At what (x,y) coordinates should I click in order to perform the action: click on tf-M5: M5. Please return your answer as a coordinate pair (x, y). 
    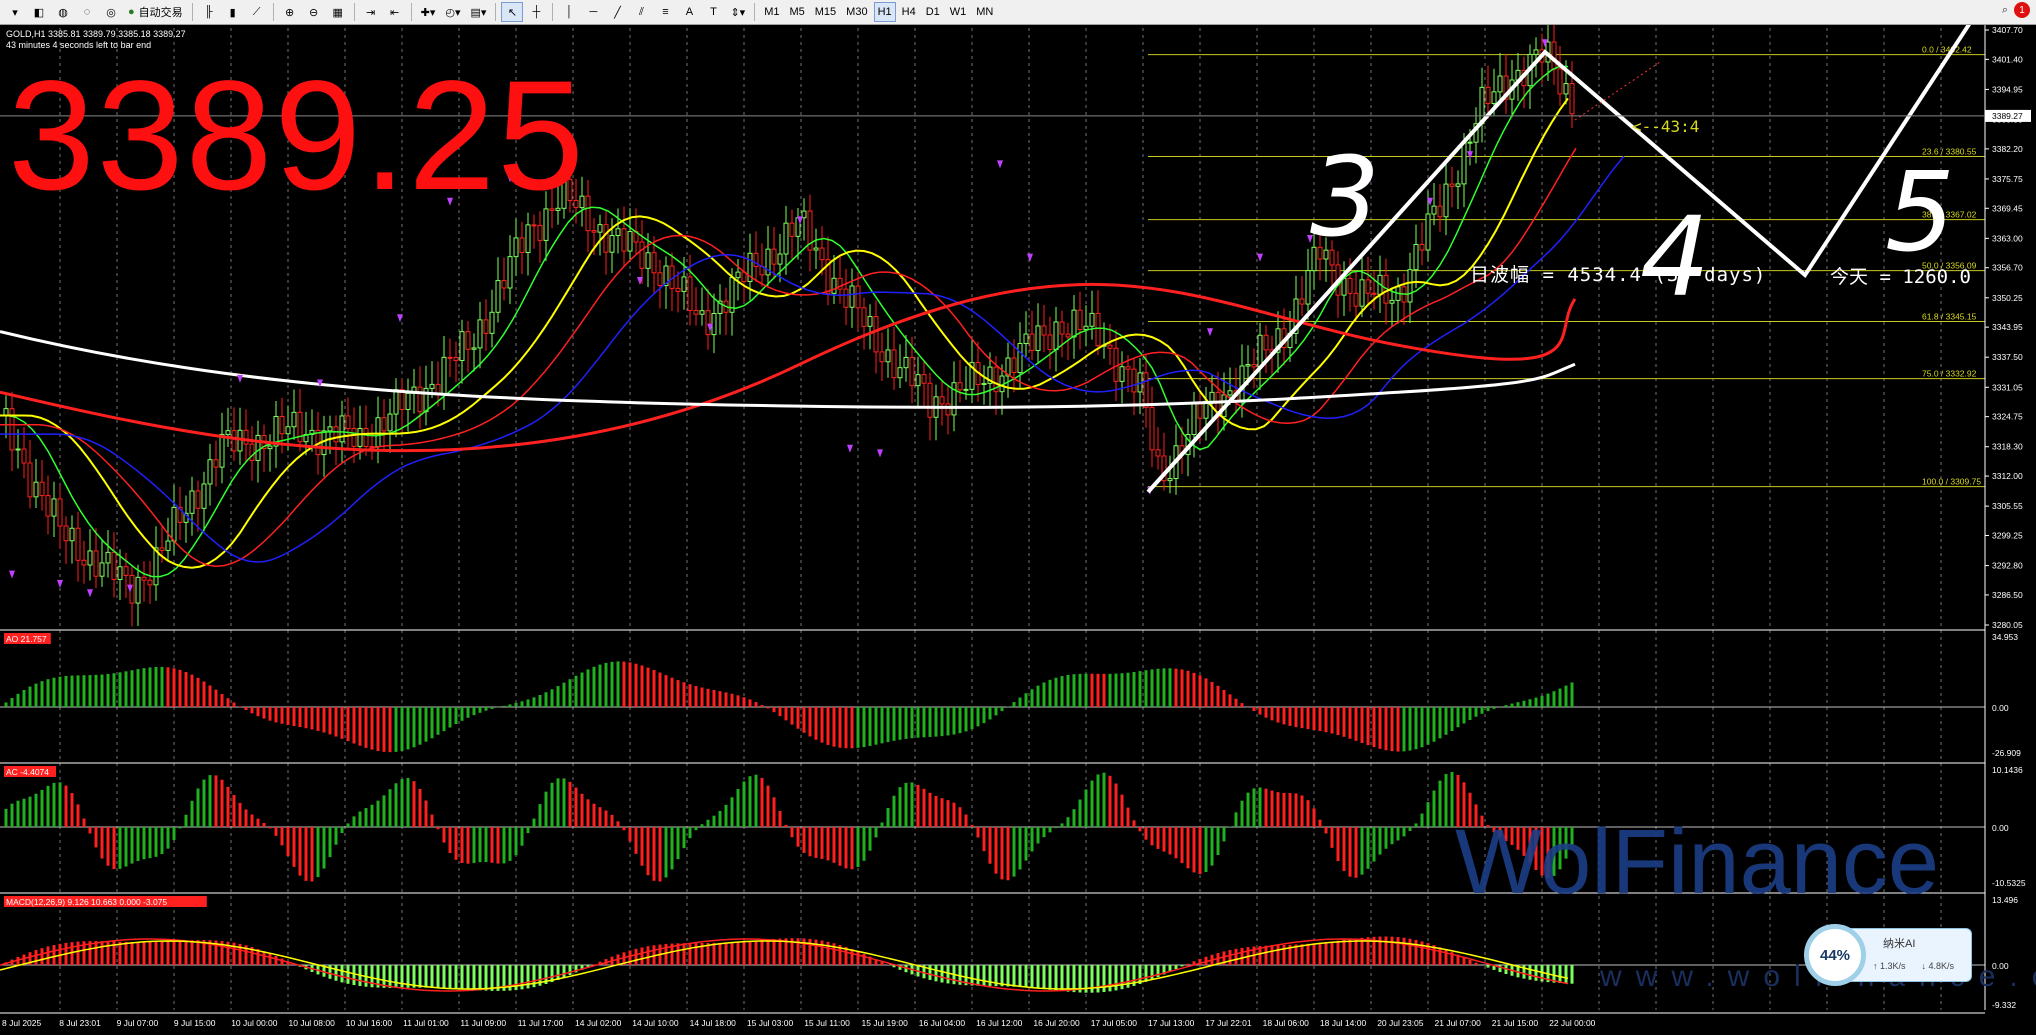
    Looking at the image, I should click on (796, 12).